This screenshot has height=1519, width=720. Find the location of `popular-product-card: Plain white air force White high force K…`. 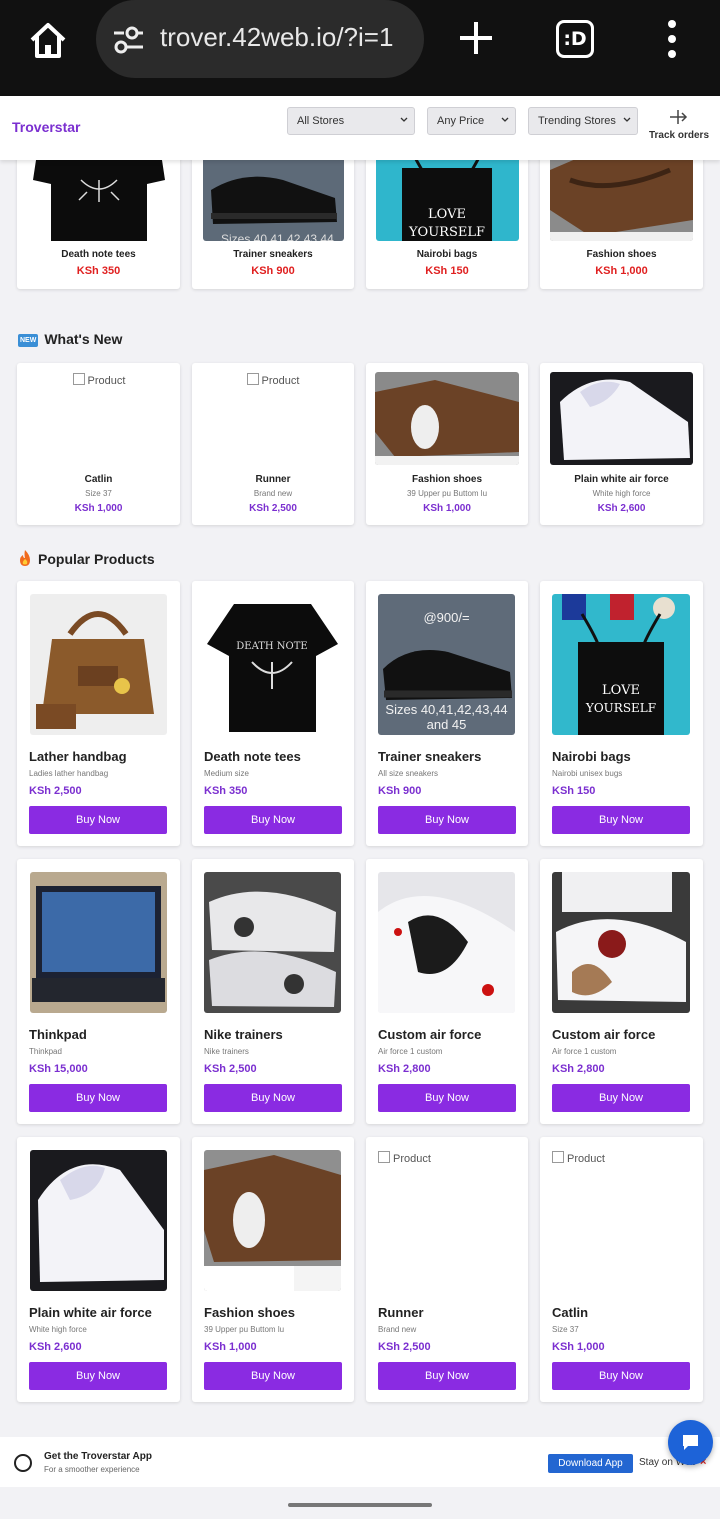

popular-product-card: Plain white air force White high force K… is located at coordinates (98, 1269).